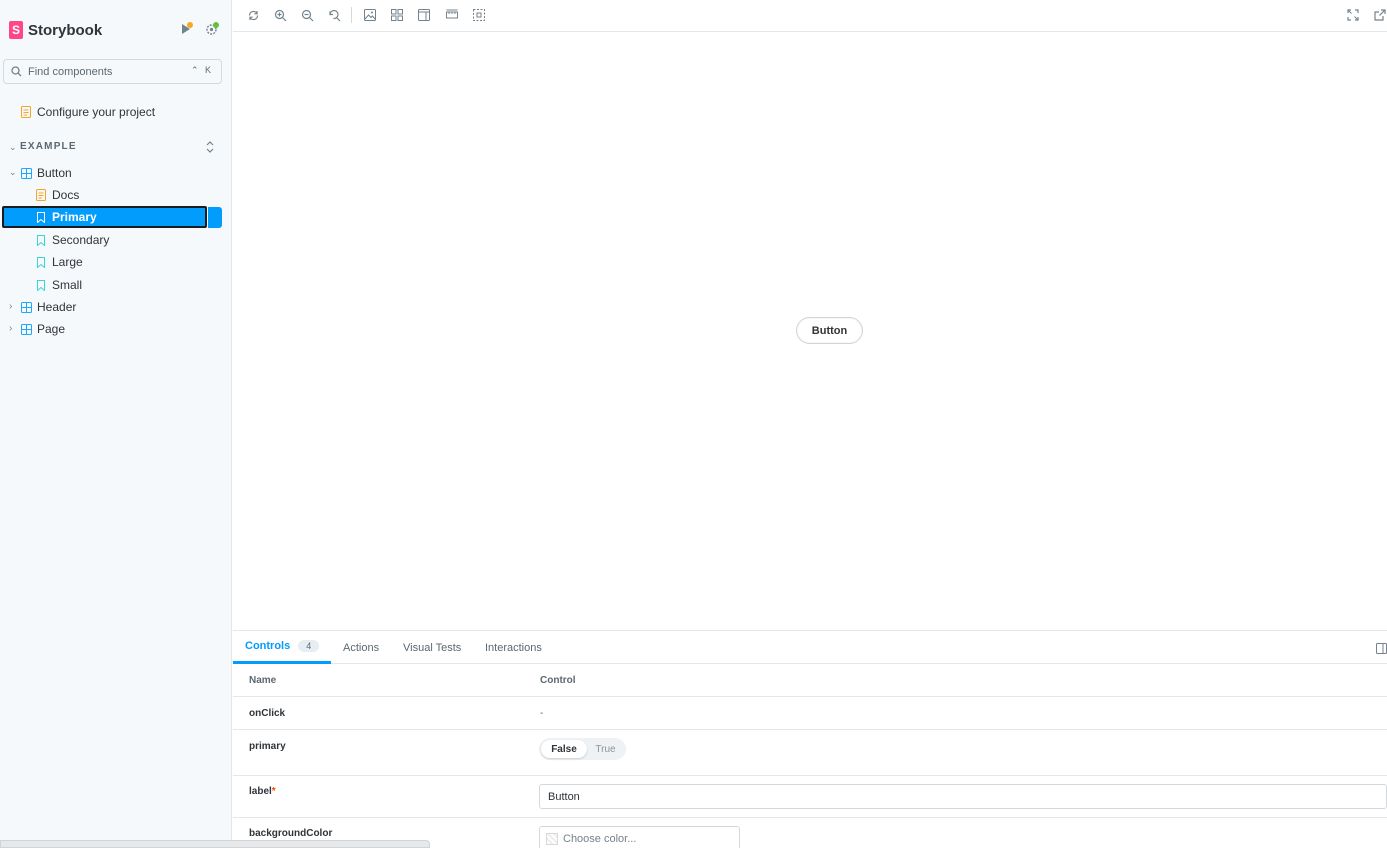 Image resolution: width=1387 pixels, height=848 pixels. What do you see at coordinates (67, 285) in the screenshot?
I see `sidebar-item-label: Small` at bounding box center [67, 285].